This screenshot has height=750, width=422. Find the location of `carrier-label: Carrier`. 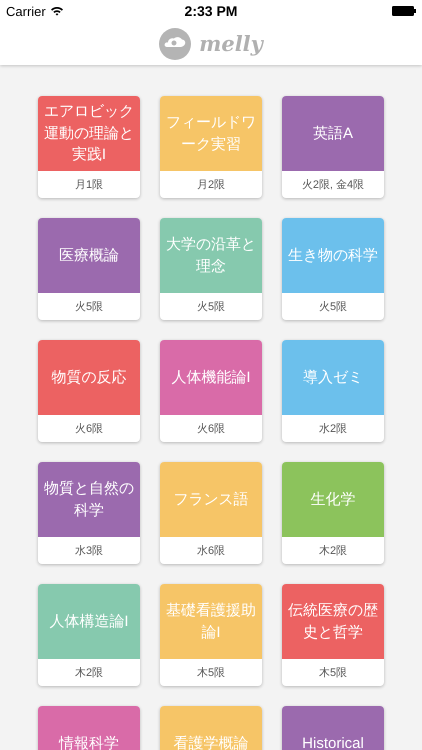

carrier-label: Carrier is located at coordinates (26, 11).